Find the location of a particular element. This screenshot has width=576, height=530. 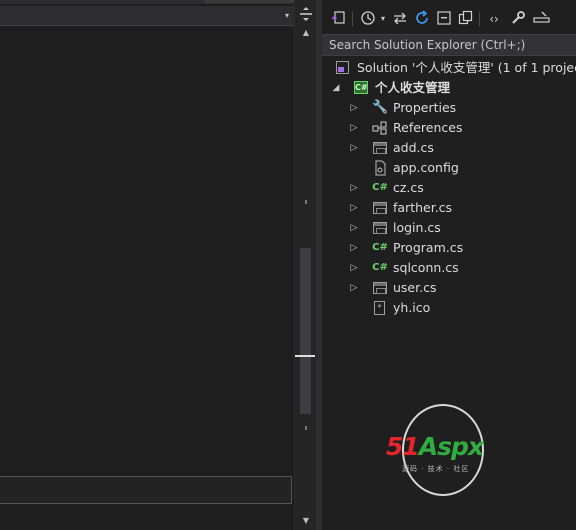

solution-label: Solution '个人收支管理' (1 of 1 project) is located at coordinates (466, 67).